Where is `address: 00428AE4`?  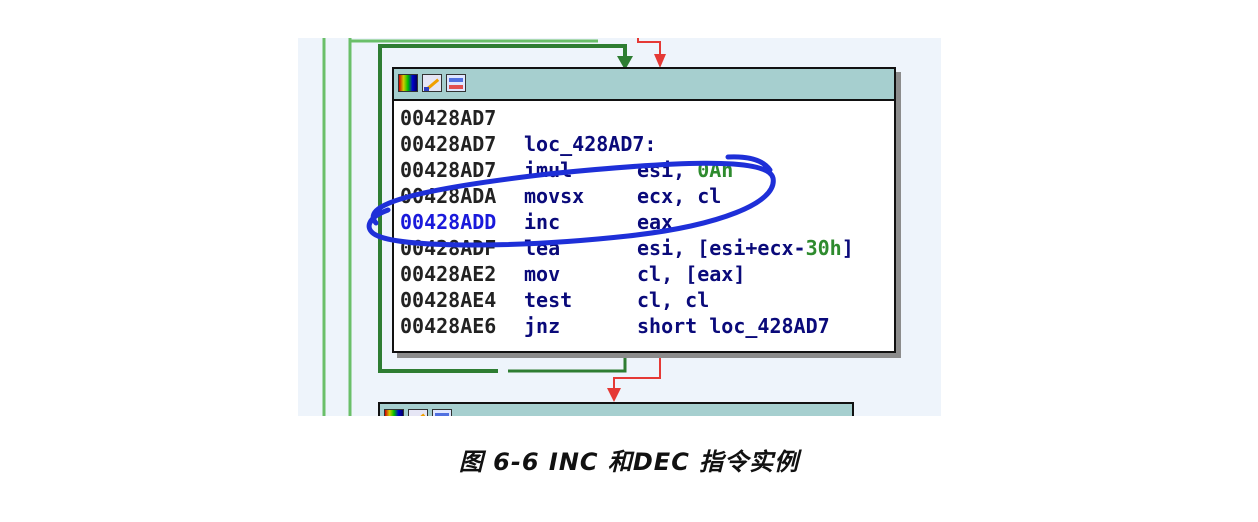
address: 00428AE4 is located at coordinates (448, 300).